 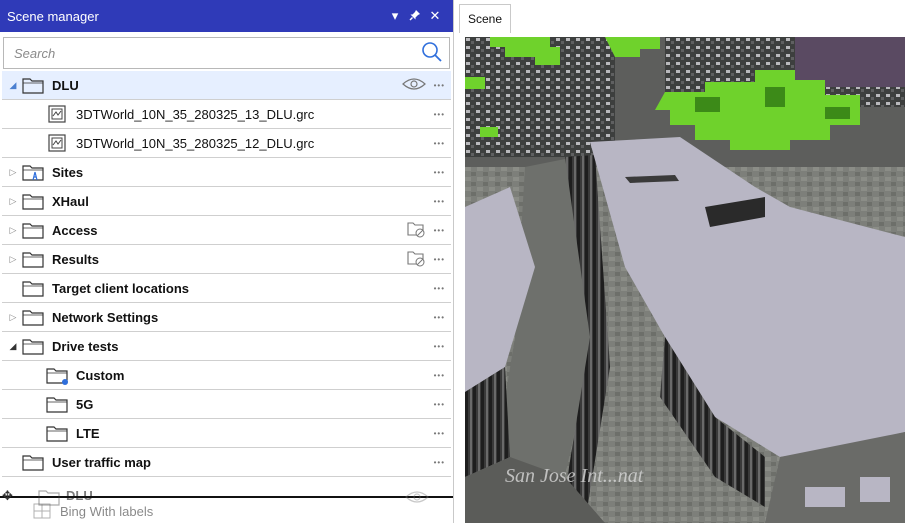 I want to click on tree-row: ▷ XHaul •••, so click(x=226, y=201).